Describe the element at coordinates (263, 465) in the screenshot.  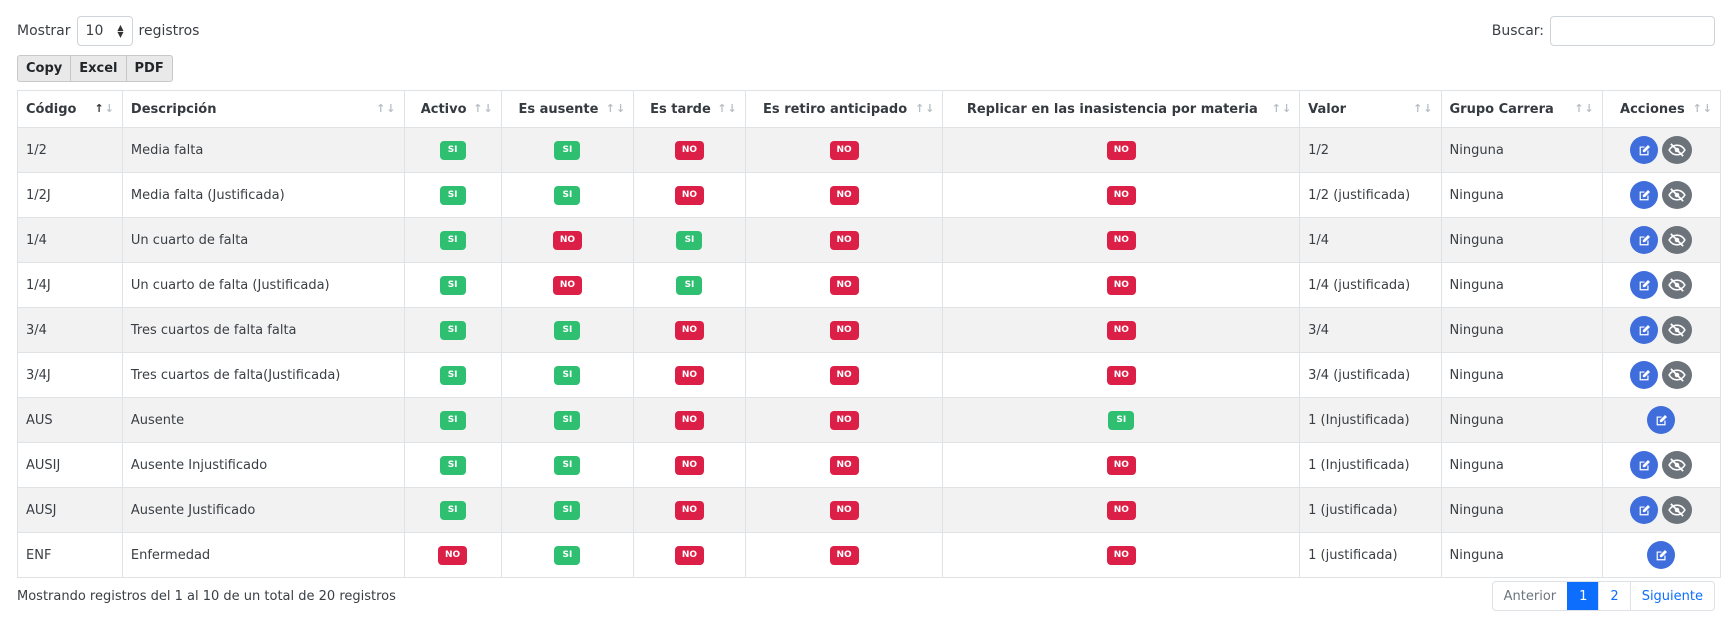
I see `cell-descripcion: Ausente Injustificado` at that location.